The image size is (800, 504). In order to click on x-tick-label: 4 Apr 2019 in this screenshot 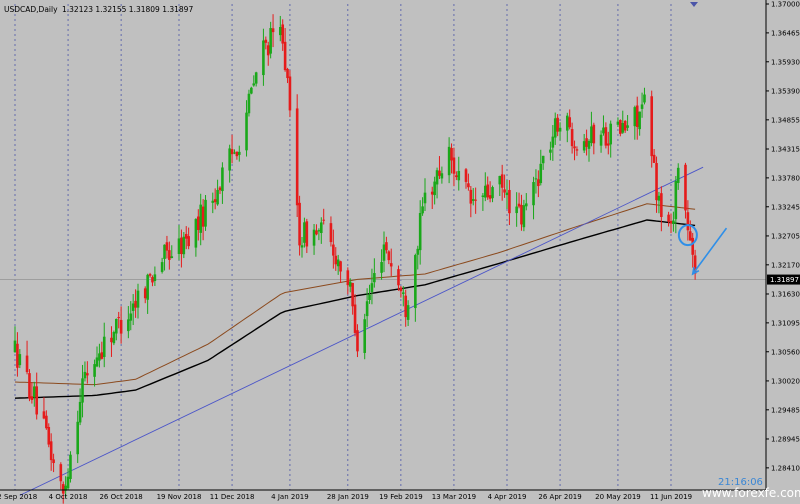, I will do `click(507, 497)`.